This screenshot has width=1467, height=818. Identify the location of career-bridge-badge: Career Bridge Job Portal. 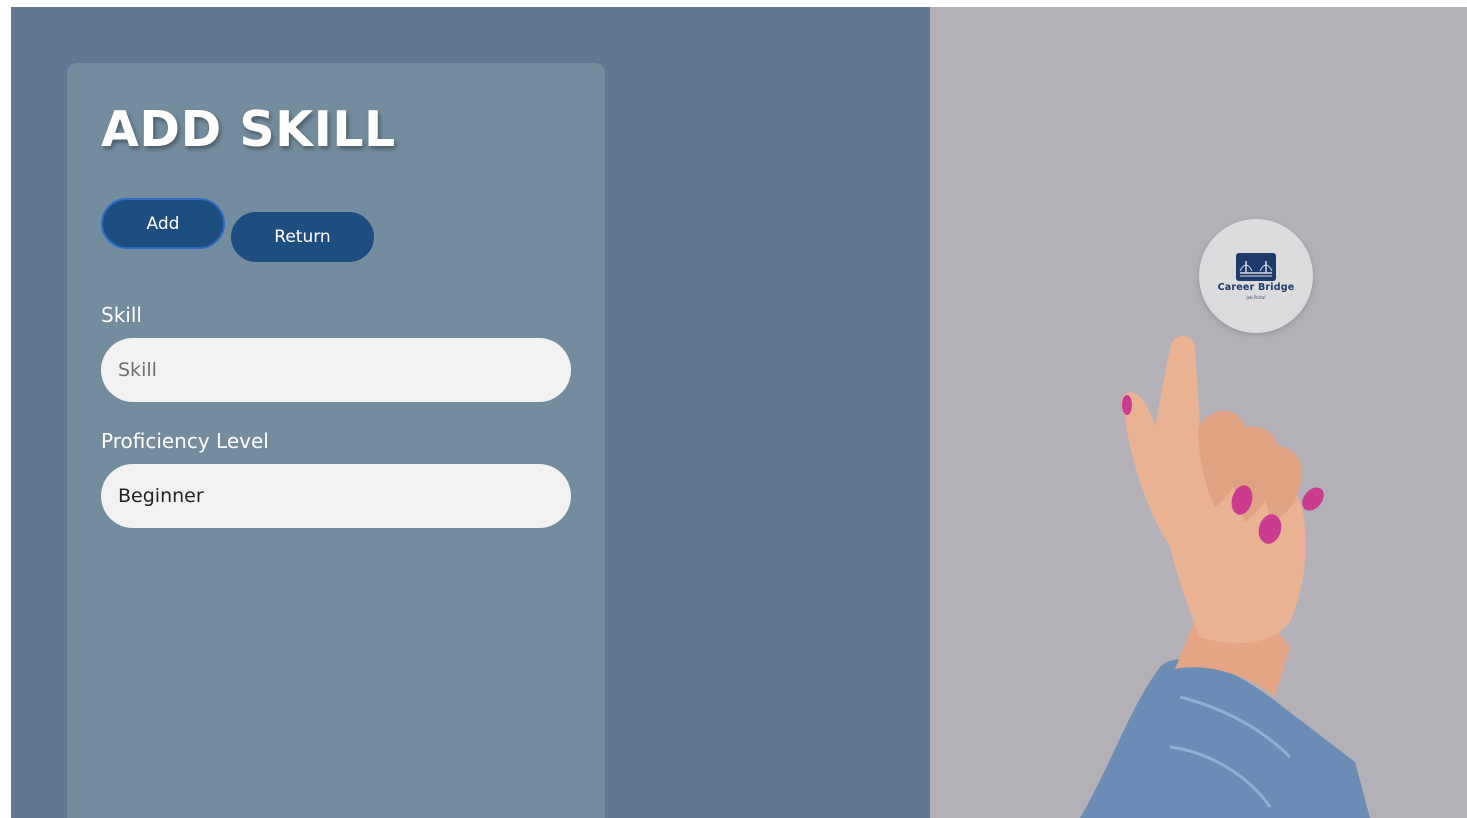
(1256, 276).